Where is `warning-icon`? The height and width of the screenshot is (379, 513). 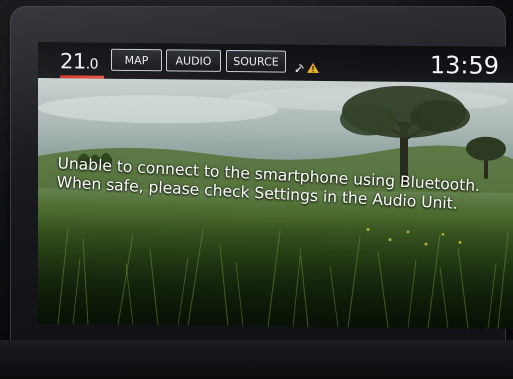 warning-icon is located at coordinates (313, 67).